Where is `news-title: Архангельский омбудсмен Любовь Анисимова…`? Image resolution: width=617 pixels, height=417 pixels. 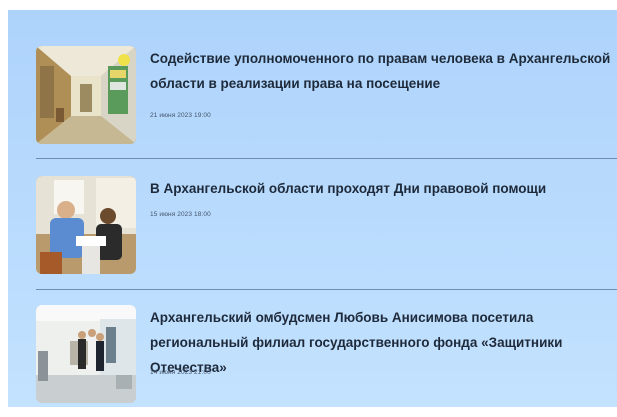
news-title: Архангельский омбудсмен Любовь Анисимова… is located at coordinates (383, 342).